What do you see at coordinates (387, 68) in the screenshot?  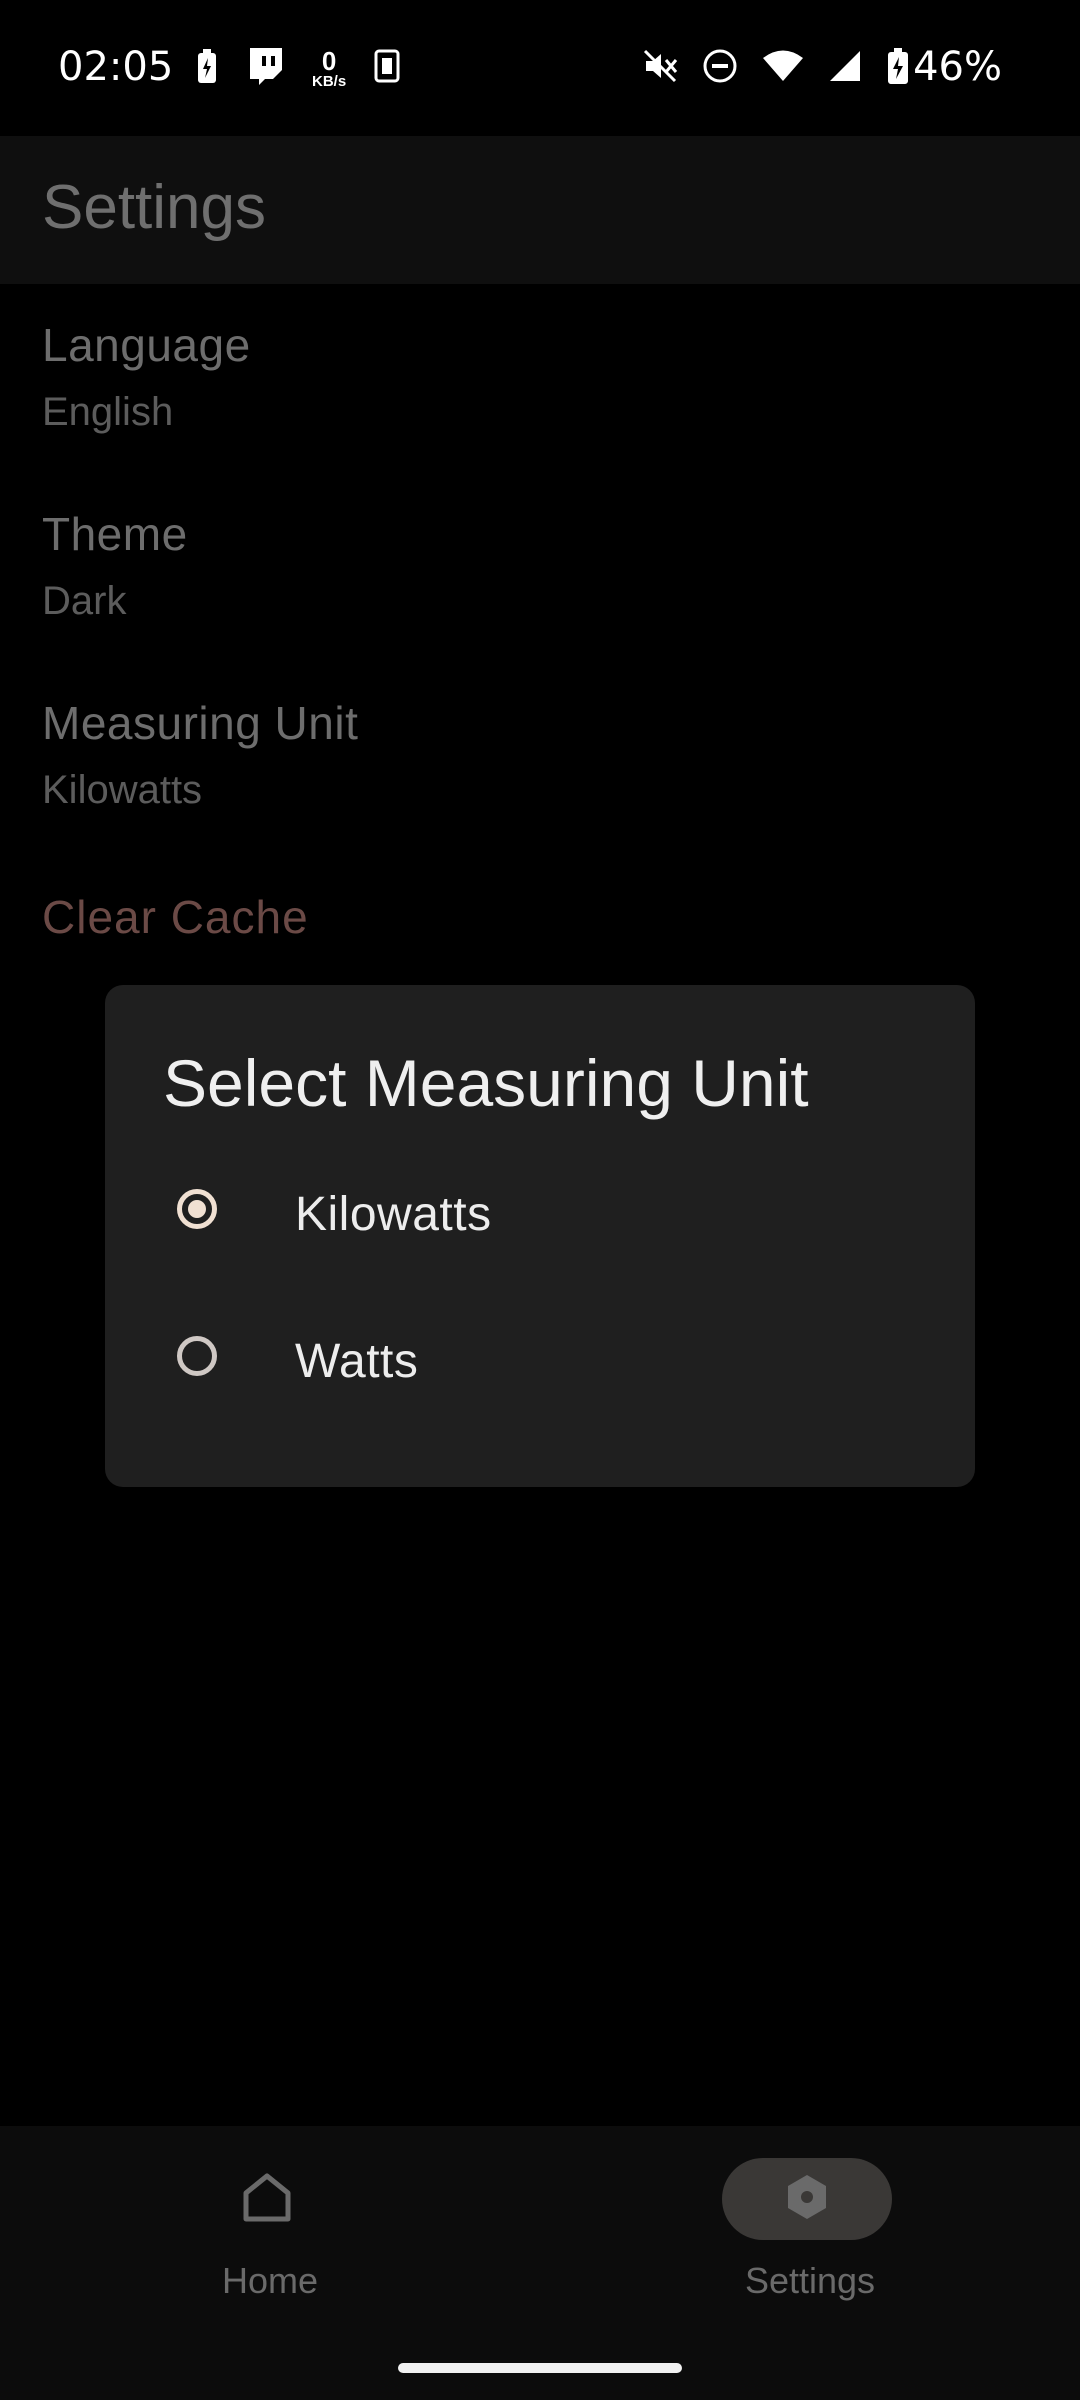 I see `sim-icon` at bounding box center [387, 68].